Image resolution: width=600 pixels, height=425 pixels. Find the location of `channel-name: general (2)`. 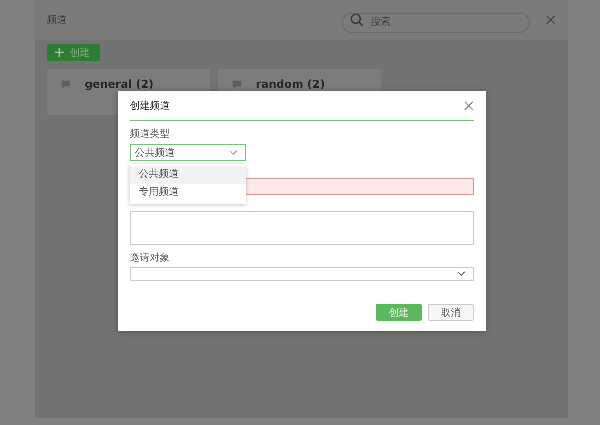

channel-name: general (2) is located at coordinates (119, 84).